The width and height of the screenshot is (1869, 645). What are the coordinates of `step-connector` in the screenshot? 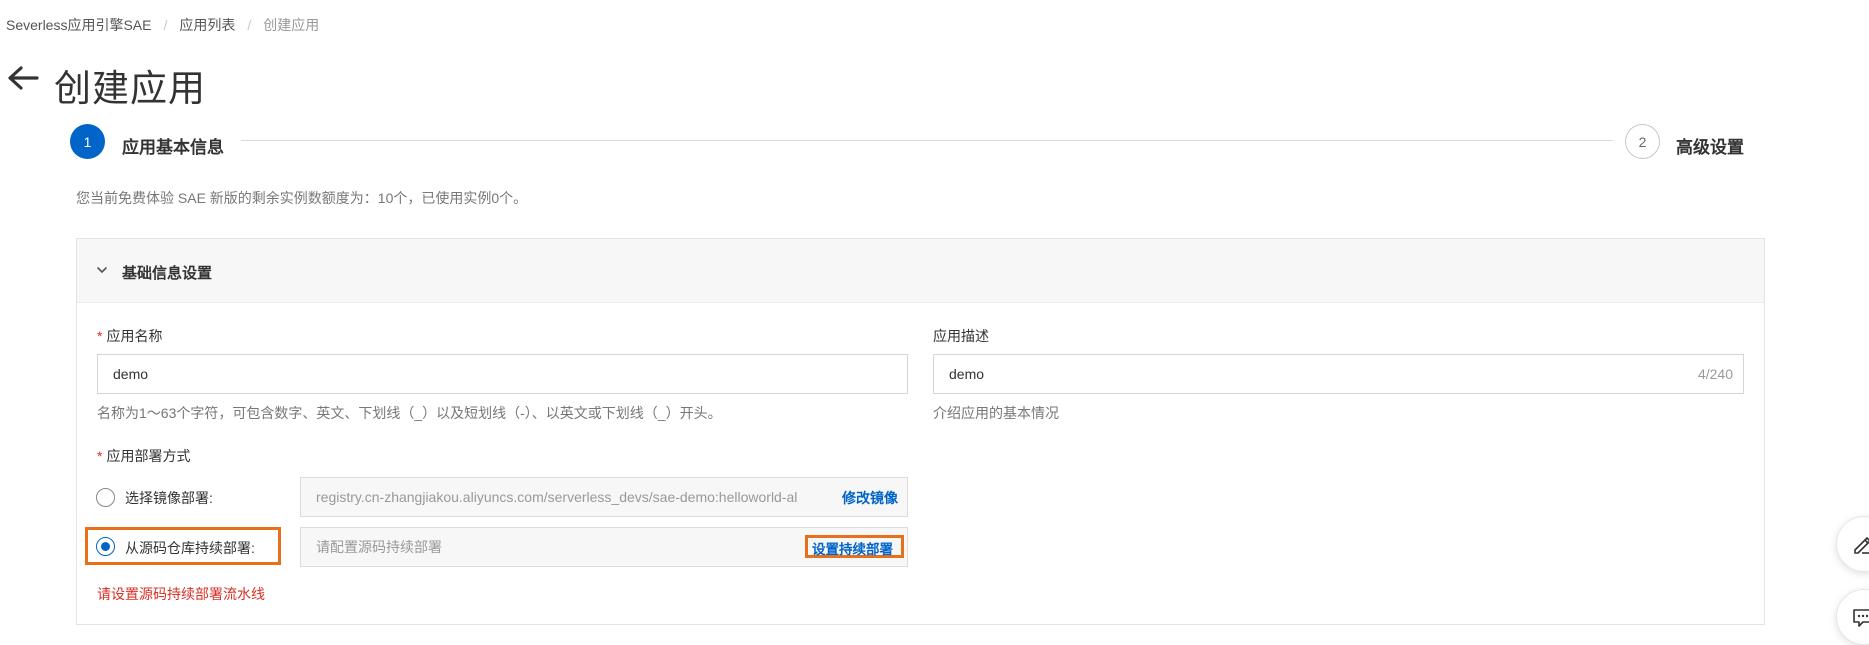 It's located at (927, 140).